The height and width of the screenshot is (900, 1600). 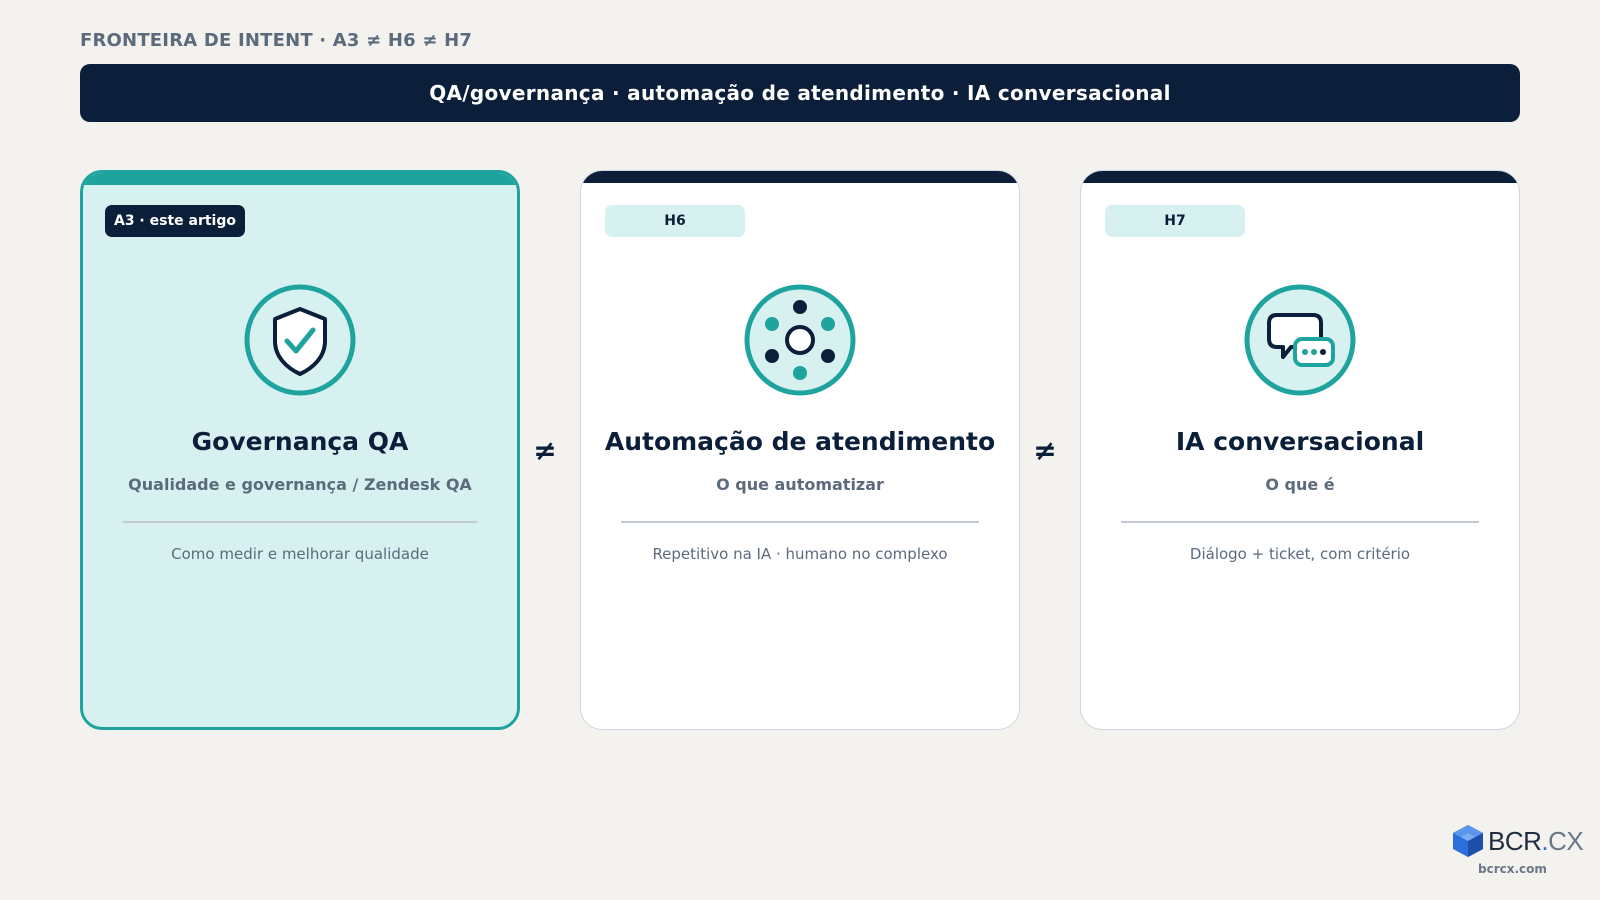 What do you see at coordinates (1300, 484) in the screenshot?
I see `card-subtitle: O que é` at bounding box center [1300, 484].